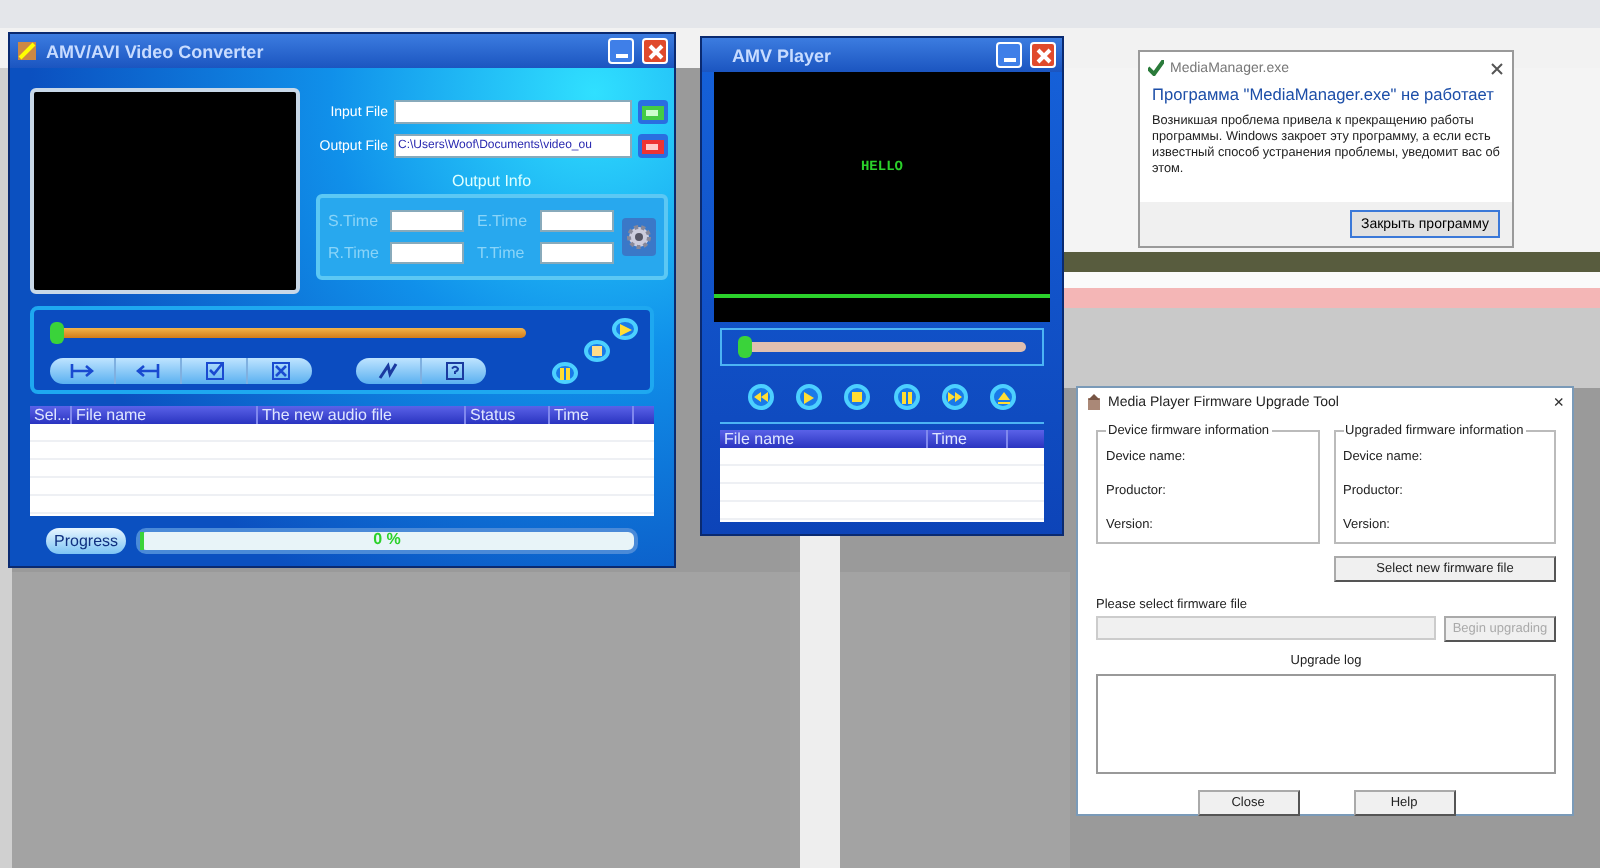 The image size is (1600, 868). I want to click on arrow-right-icon, so click(82, 371).